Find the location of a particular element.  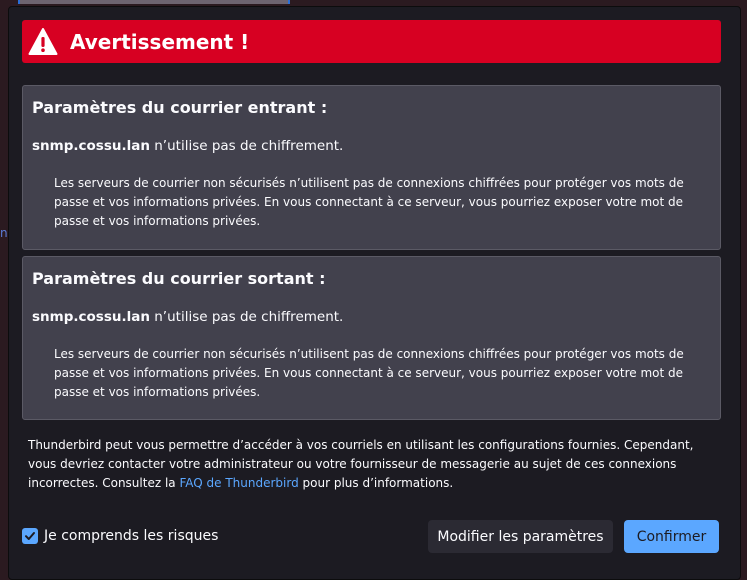

accept-risk-checkbox: Je comprends les risques is located at coordinates (120, 536).